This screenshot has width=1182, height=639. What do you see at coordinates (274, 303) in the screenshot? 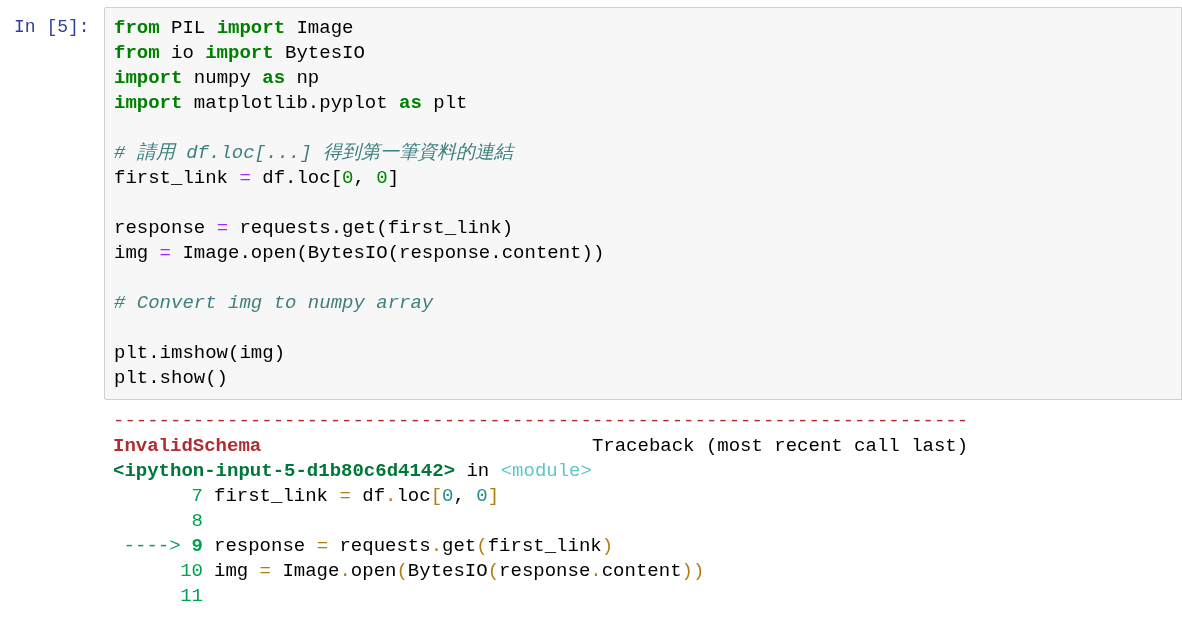
I see `code-line: # Convert img to numpy array` at bounding box center [274, 303].